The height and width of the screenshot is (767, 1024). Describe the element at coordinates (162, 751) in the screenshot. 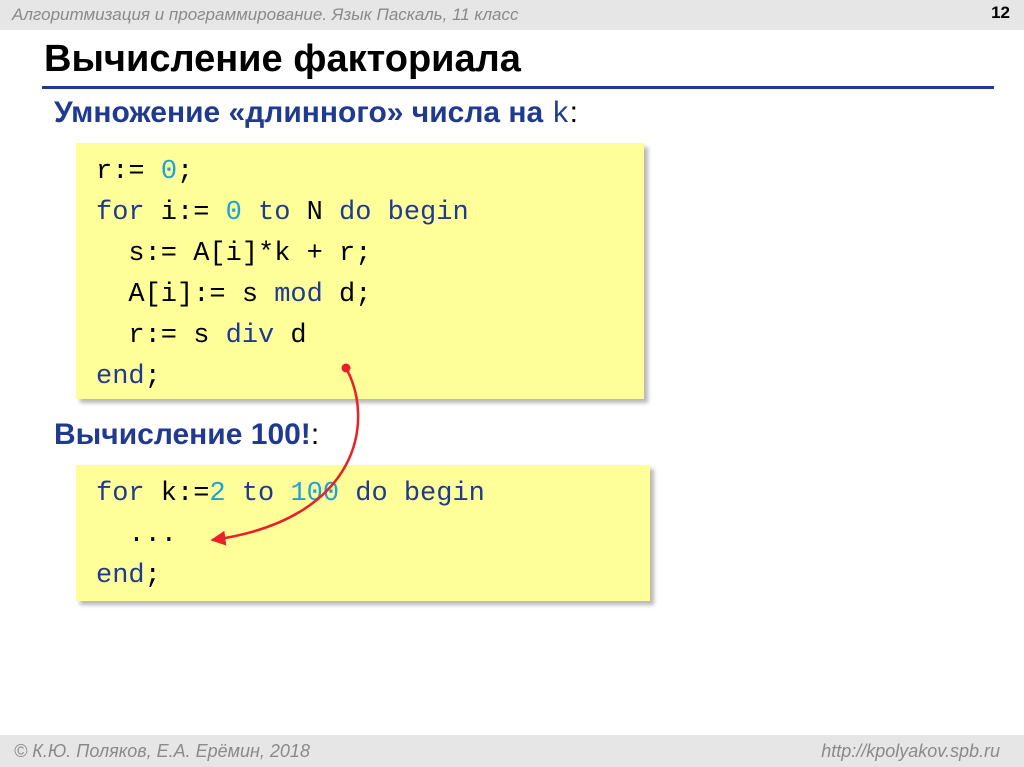

I see `footer-authors: © К.Ю. Поляков, Е.А. Ерёмин, 2018` at that location.